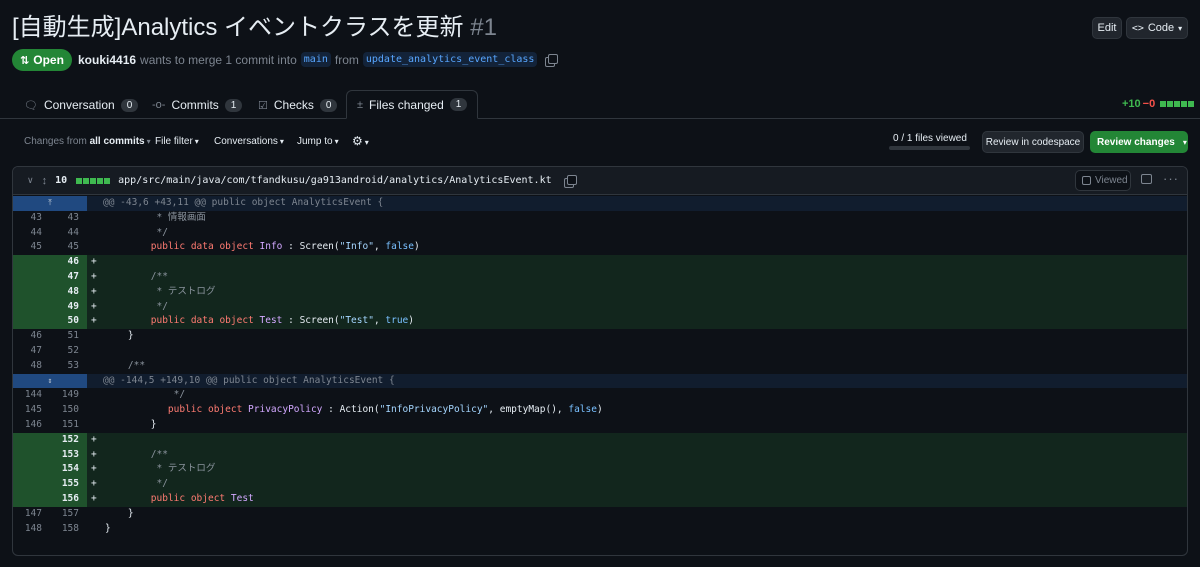 Image resolution: width=1200 pixels, height=567 pixels. What do you see at coordinates (94, 454) in the screenshot?
I see `diff-marker: +` at bounding box center [94, 454].